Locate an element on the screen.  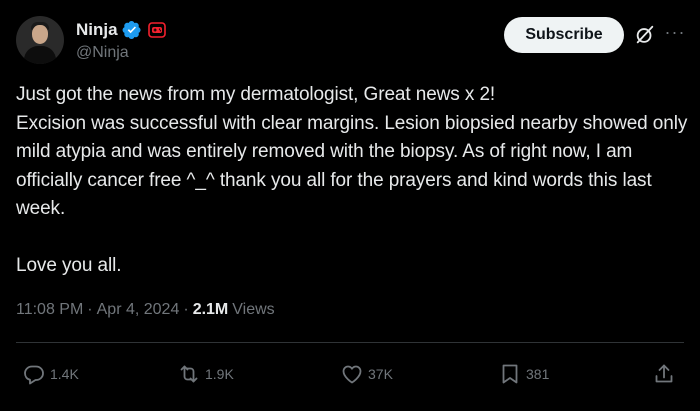
reply-icon is located at coordinates (34, 375).